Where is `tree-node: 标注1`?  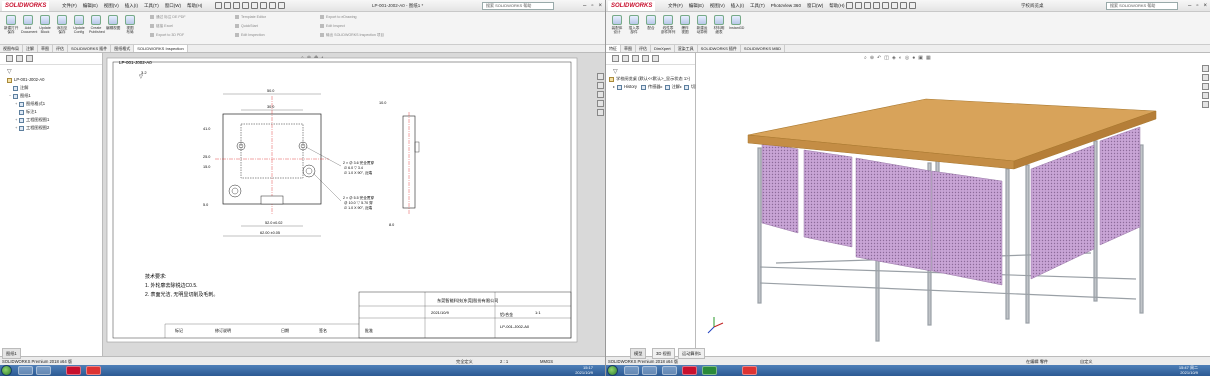
tree-node: 标注1 is located at coordinates (51, 112).